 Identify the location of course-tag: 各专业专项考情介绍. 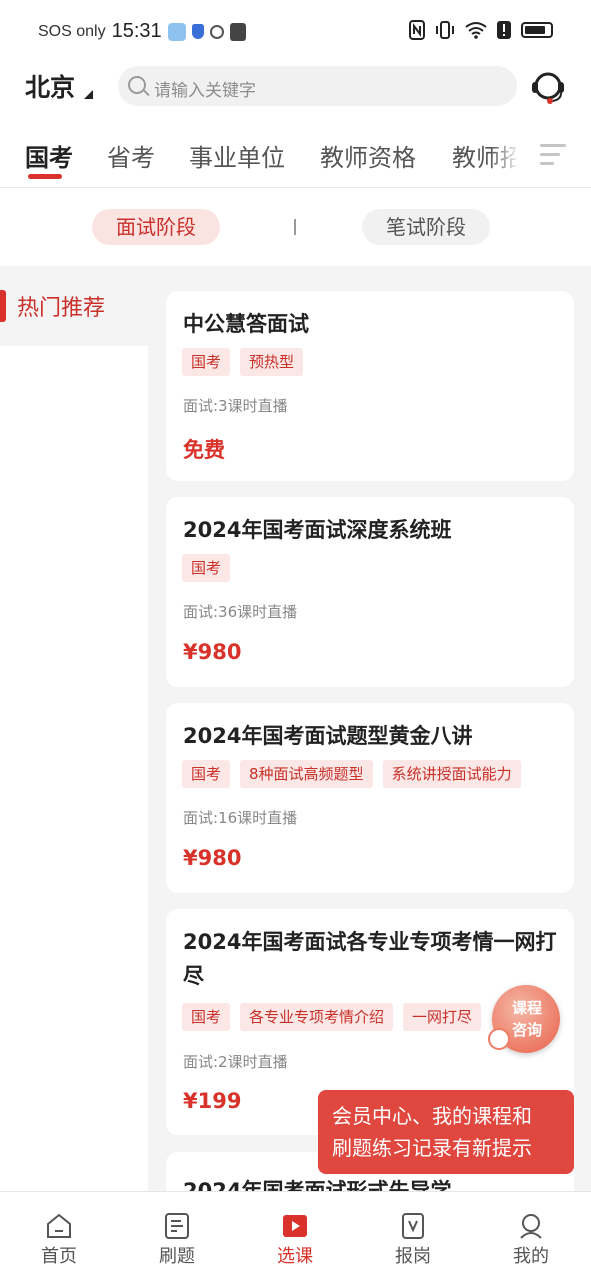
(317, 1017).